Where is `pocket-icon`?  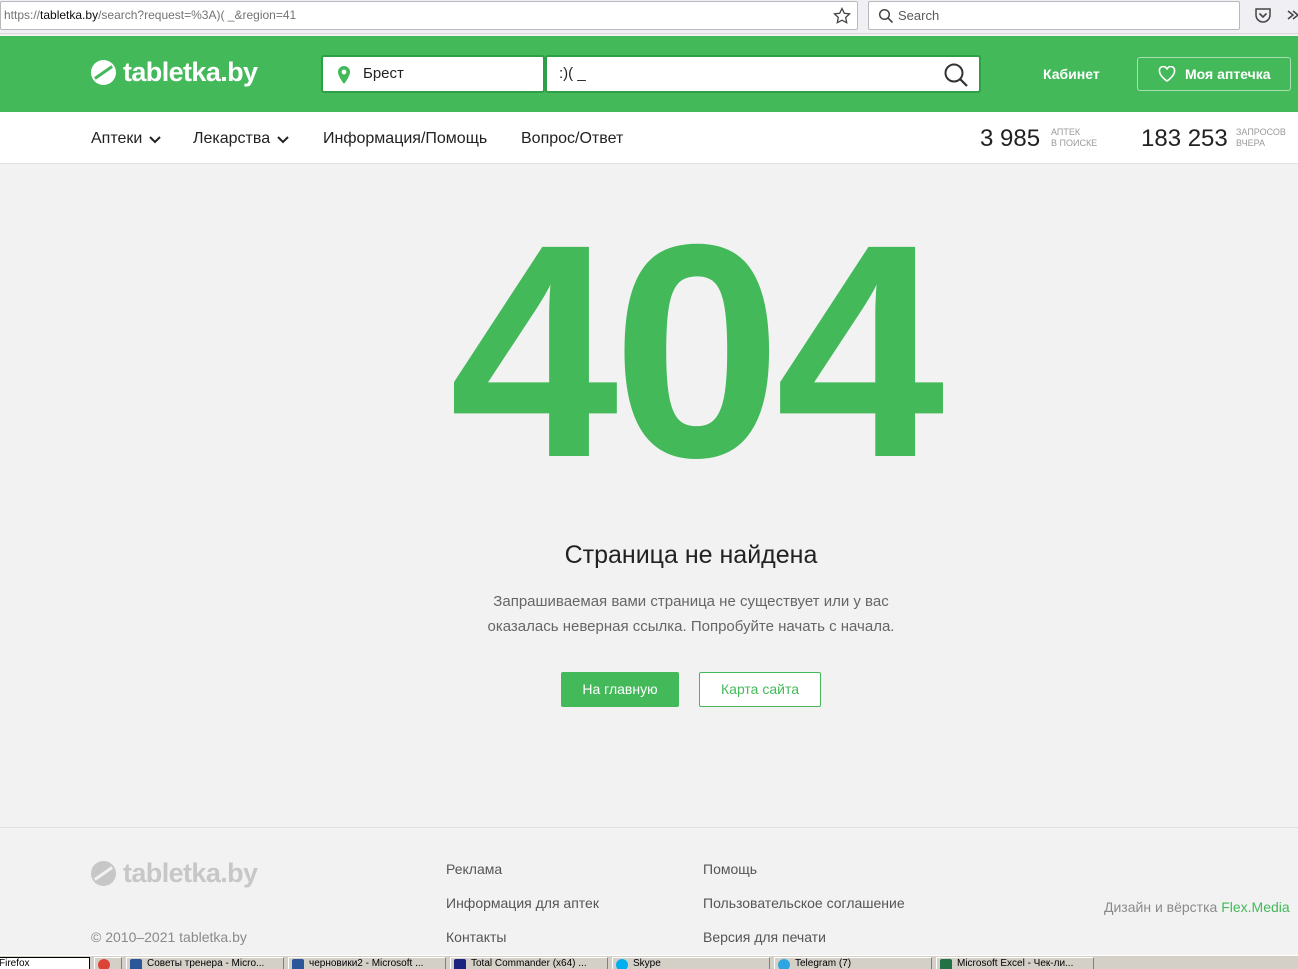
pocket-icon is located at coordinates (1263, 15).